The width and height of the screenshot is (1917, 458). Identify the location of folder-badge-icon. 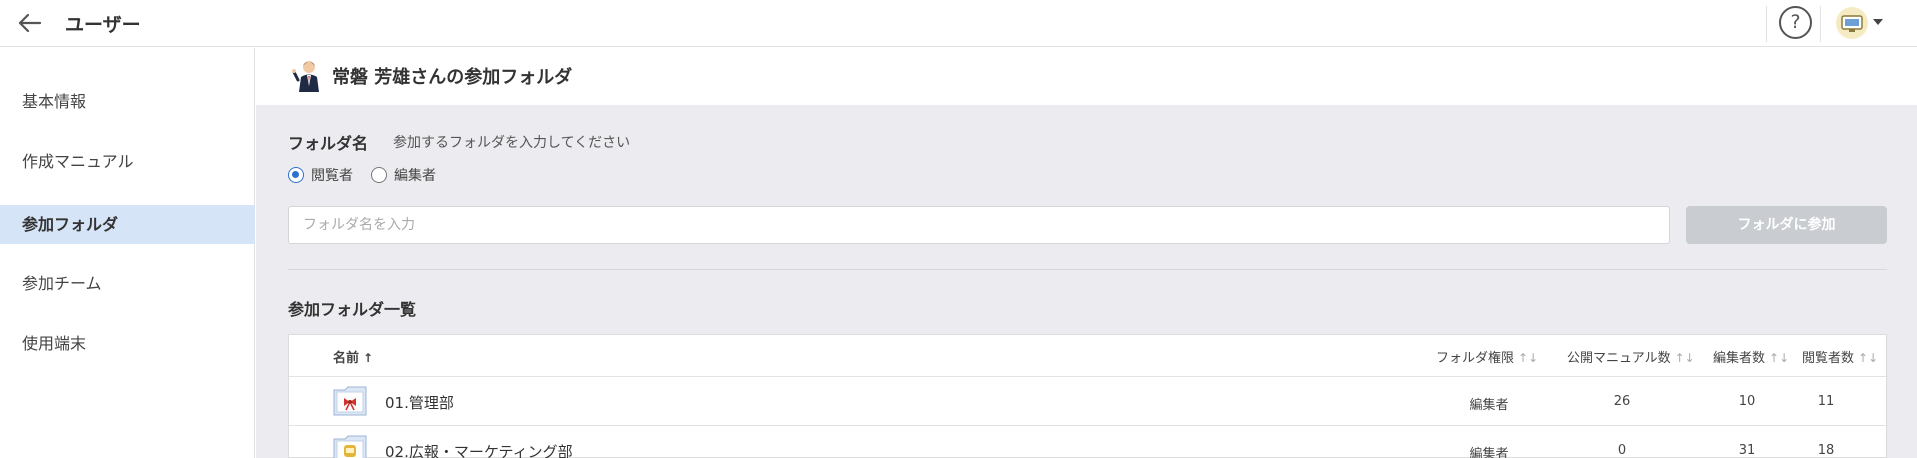
(350, 446).